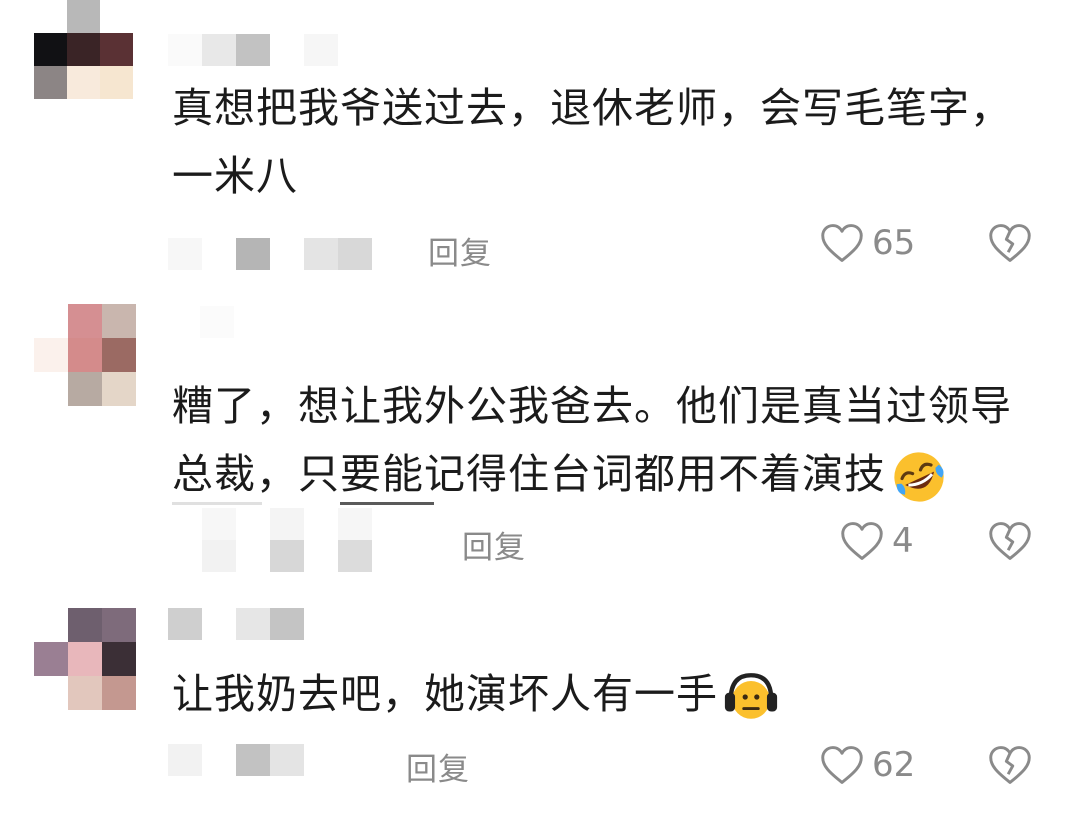  What do you see at coordinates (894, 765) in the screenshot?
I see `like-count: 62` at bounding box center [894, 765].